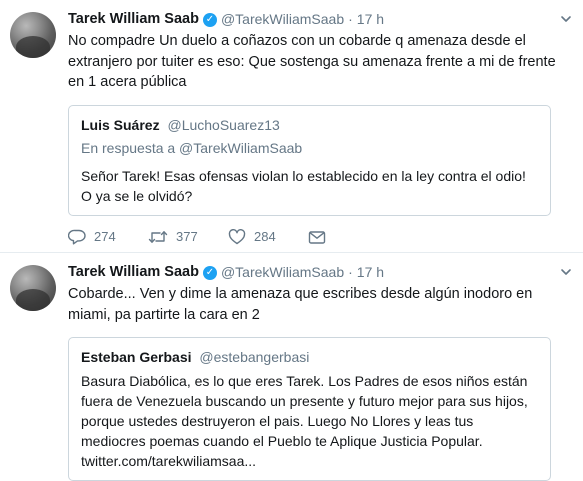 Image resolution: width=583 pixels, height=481 pixels. What do you see at coordinates (309, 125) in the screenshot?
I see `quoted-tweet-header: Luis Suárez @LuchoSuarez13` at bounding box center [309, 125].